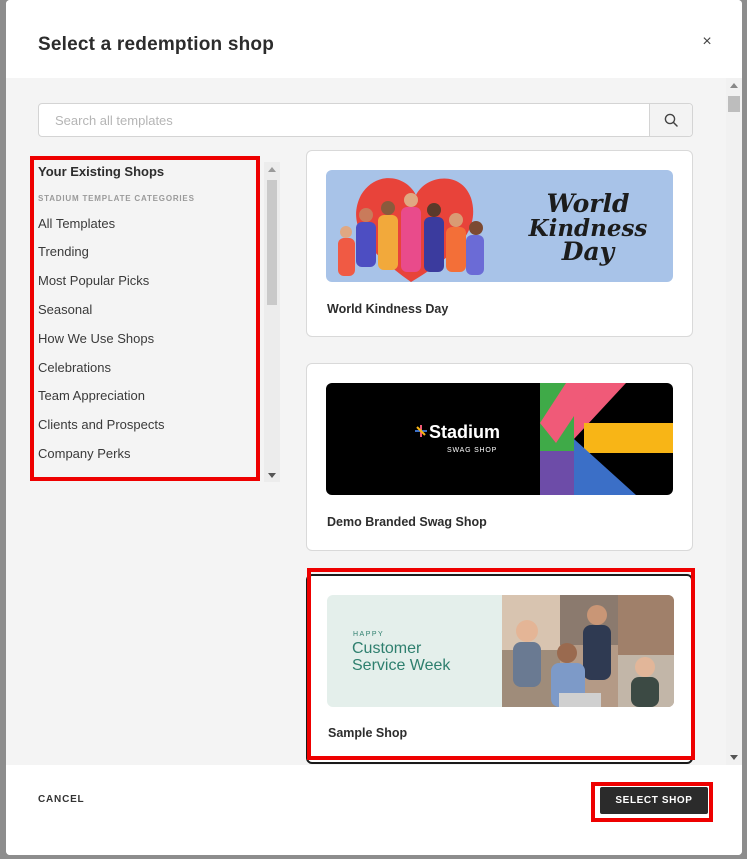 The image size is (747, 859). I want to click on existing-shops-link: Your Existing Shops, so click(101, 171).